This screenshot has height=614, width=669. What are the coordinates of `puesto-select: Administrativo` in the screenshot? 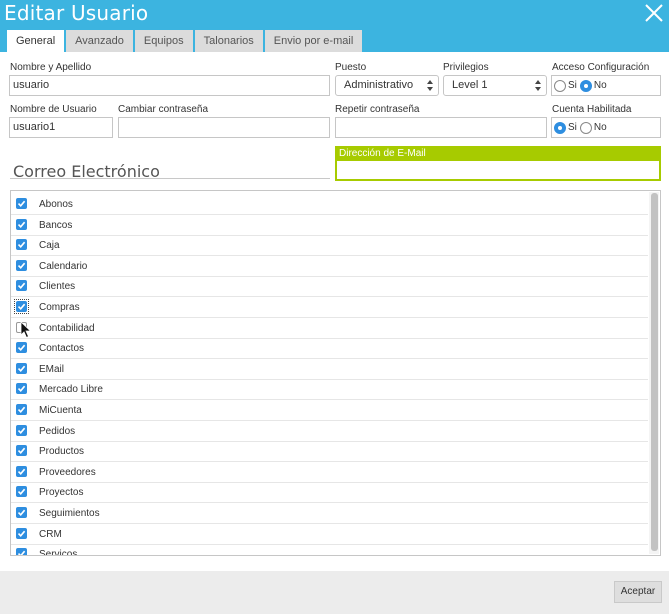 It's located at (387, 85).